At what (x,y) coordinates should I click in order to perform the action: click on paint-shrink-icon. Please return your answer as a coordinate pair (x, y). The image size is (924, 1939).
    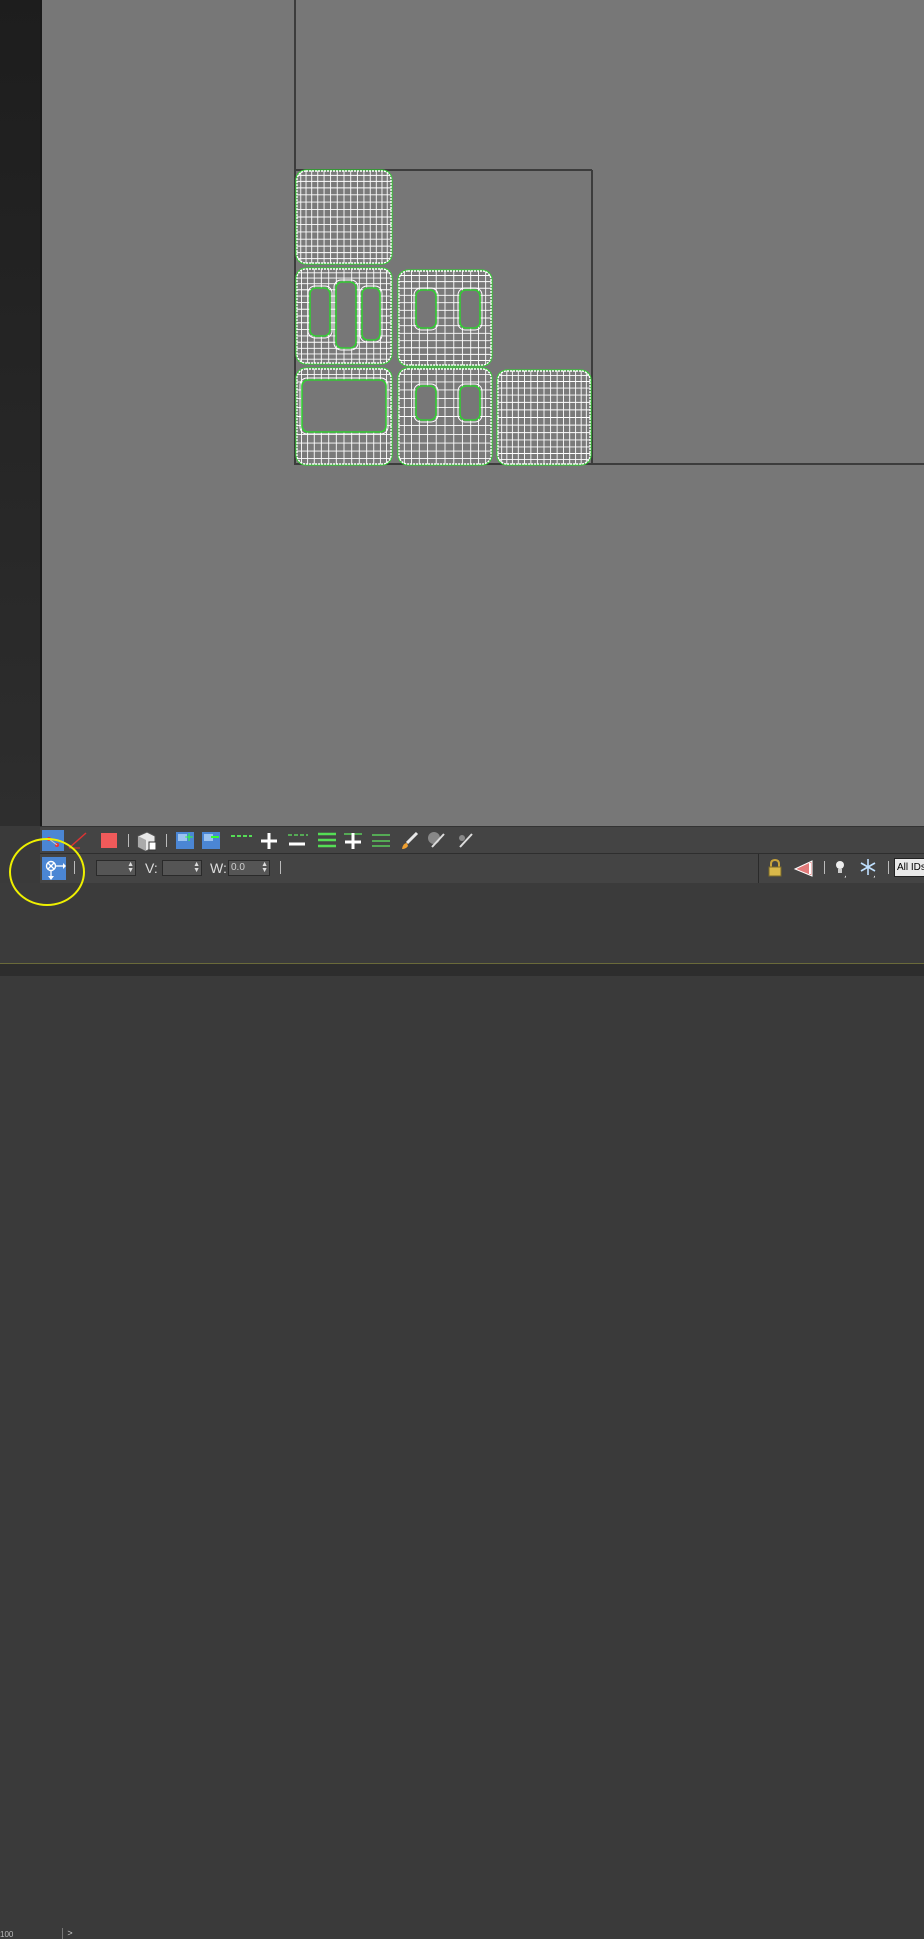
    Looking at the image, I should click on (466, 840).